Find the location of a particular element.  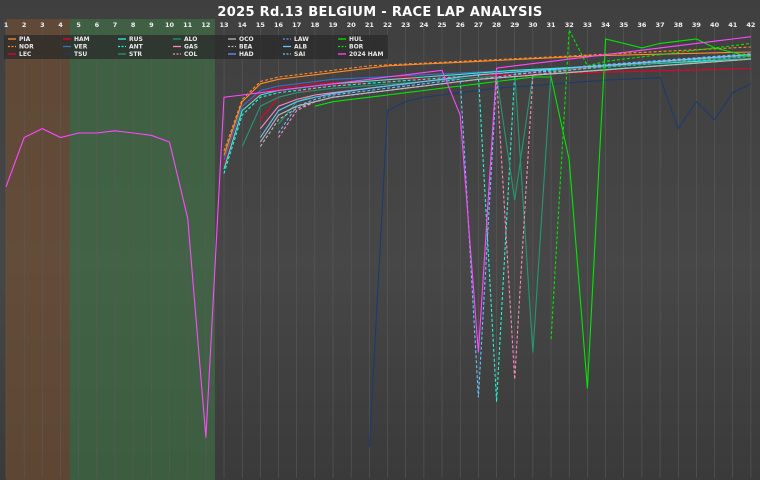

legend-label: HAD is located at coordinates (246, 54).